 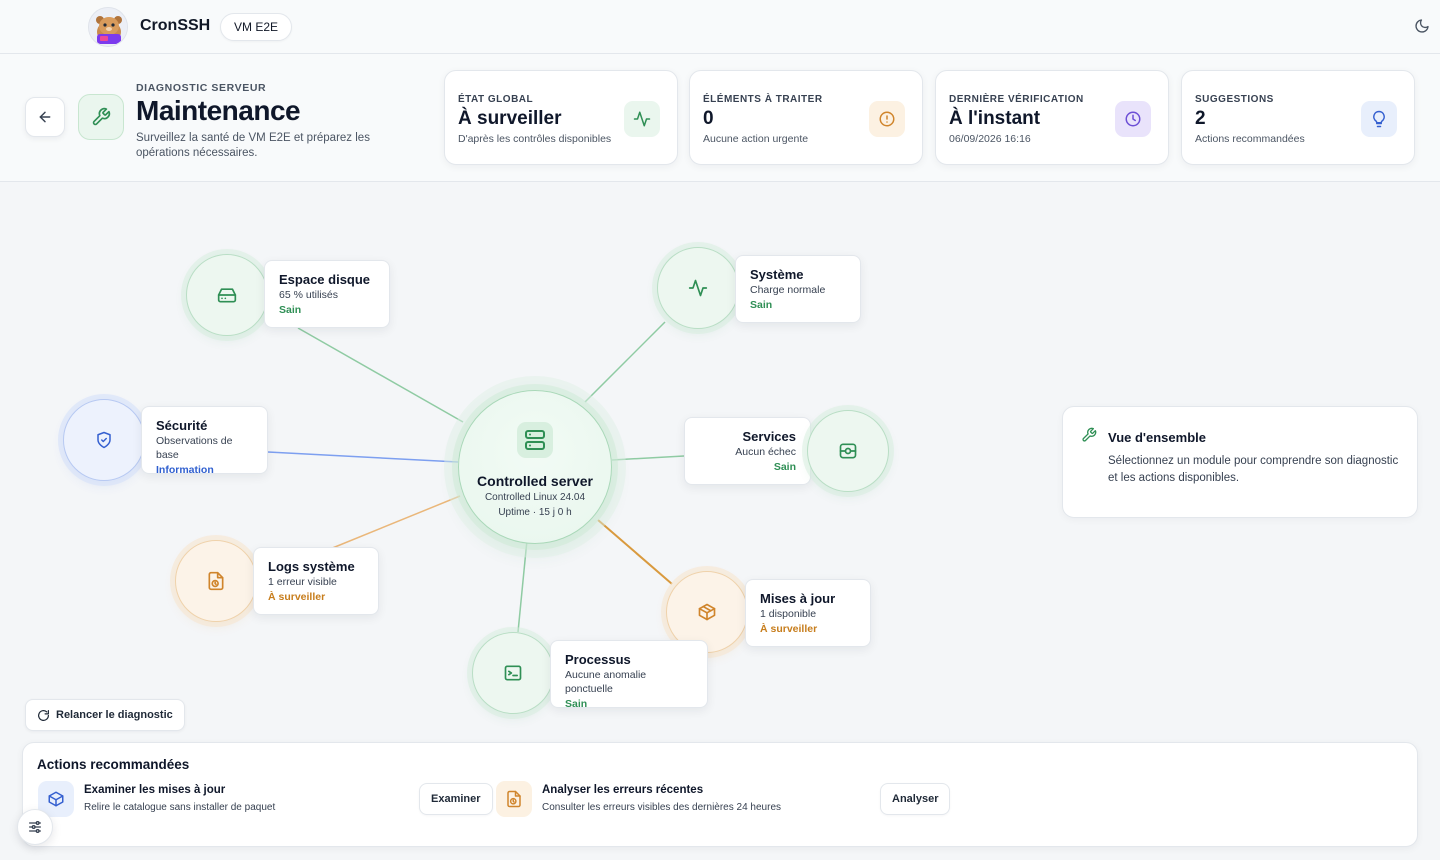 I want to click on stat-value: À surveiller, so click(x=510, y=118).